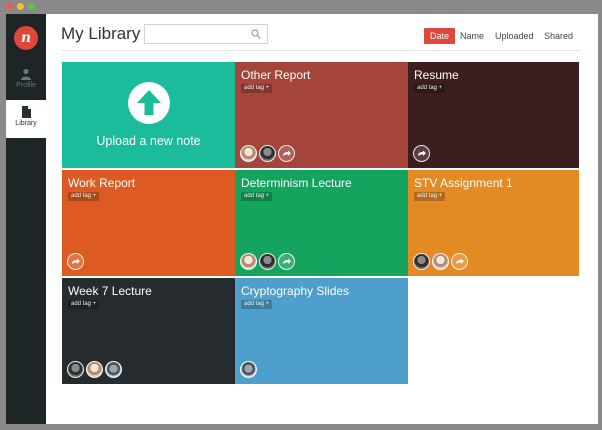 Image resolution: width=602 pixels, height=430 pixels. What do you see at coordinates (321, 115) in the screenshot?
I see `note-tile-other-report: Other Report add tag +` at bounding box center [321, 115].